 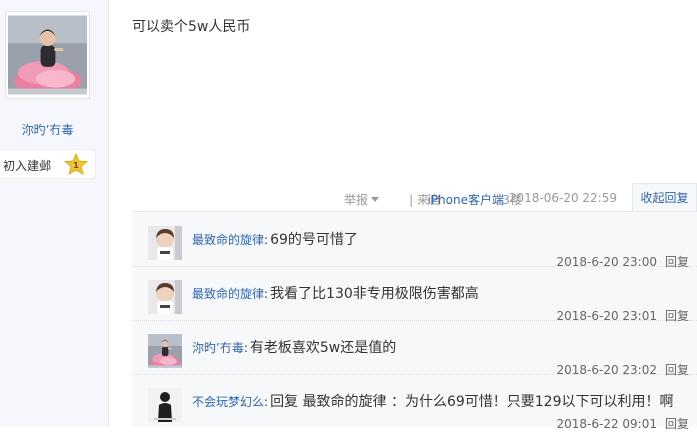 What do you see at coordinates (472, 402) in the screenshot?
I see `reply-text: 回复 最致命的旋律 ：为什么69可惜！只要129以下可以利用！啊` at bounding box center [472, 402].